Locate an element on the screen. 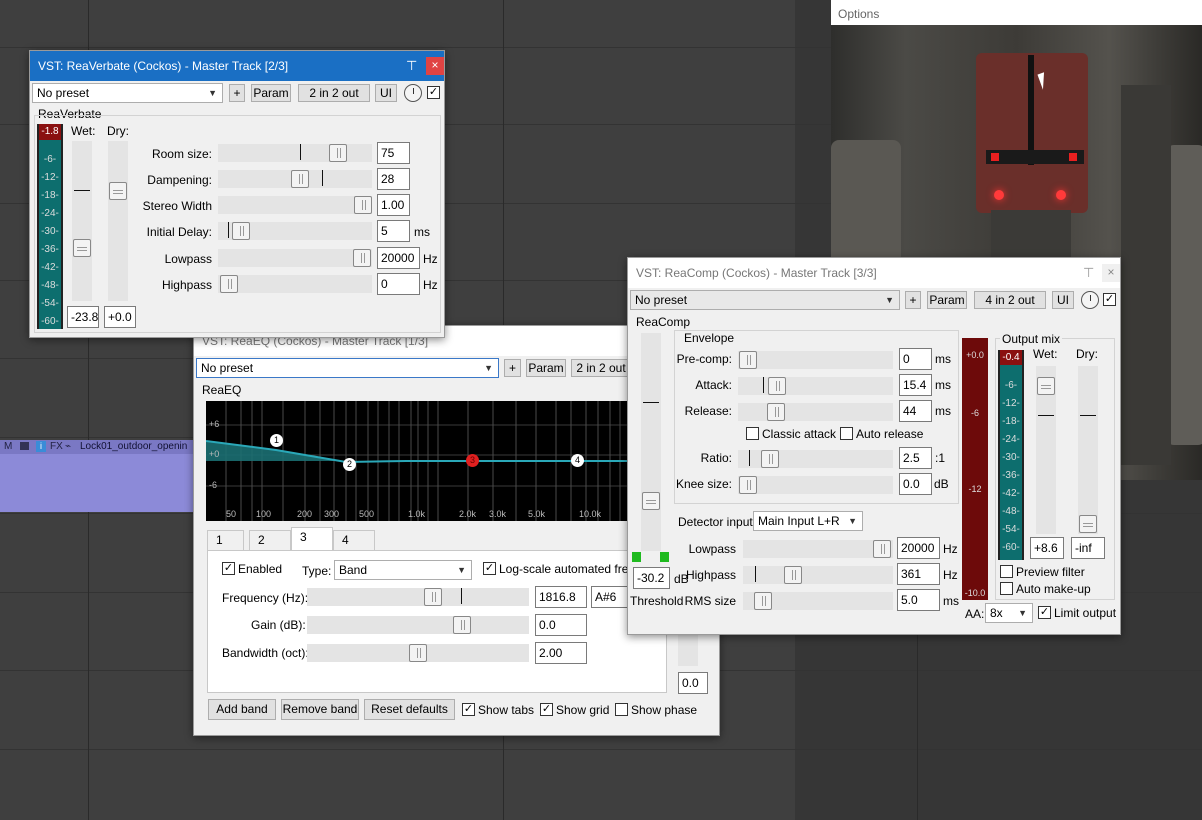 This screenshot has height=820, width=1202. lowpass-thumb is located at coordinates (362, 258).